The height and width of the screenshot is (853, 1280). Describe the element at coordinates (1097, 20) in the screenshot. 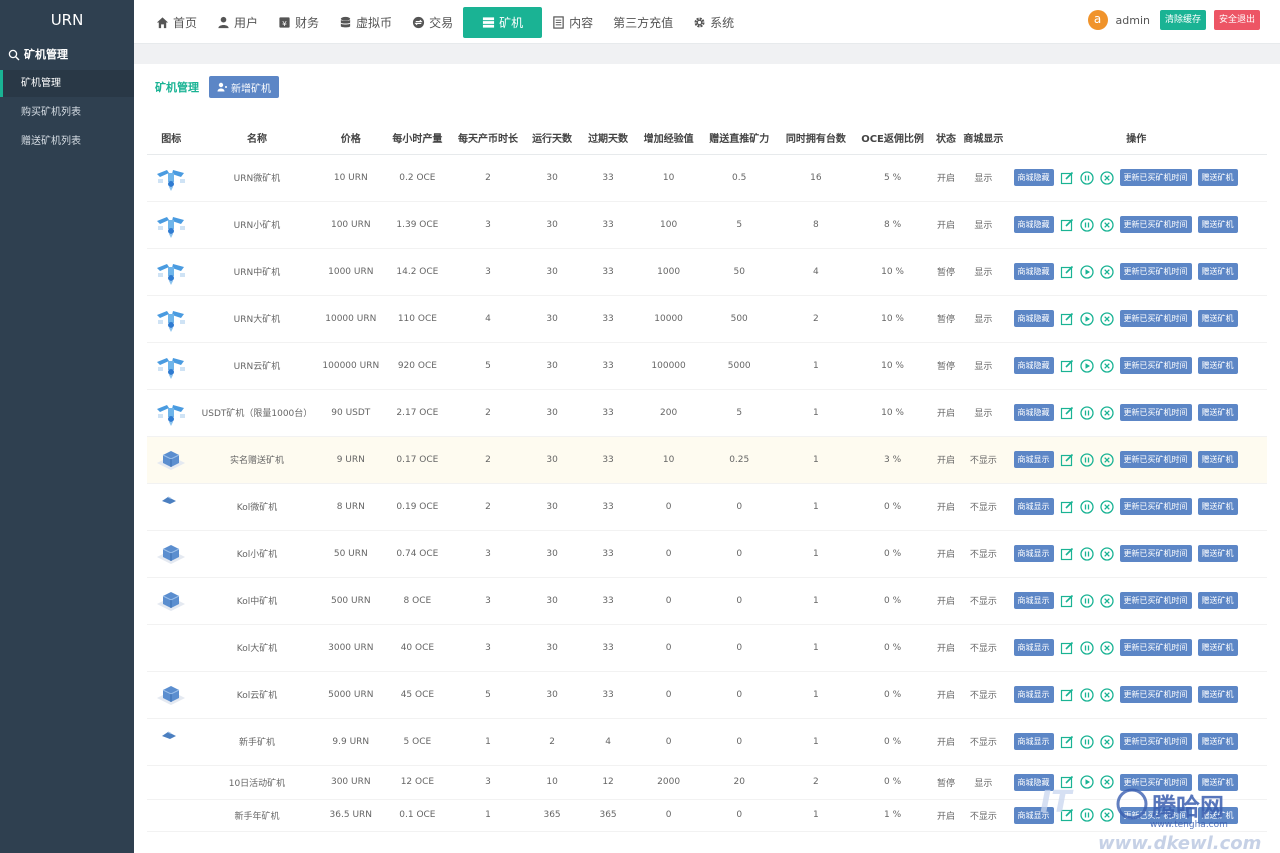

I see `avatar: a` at that location.